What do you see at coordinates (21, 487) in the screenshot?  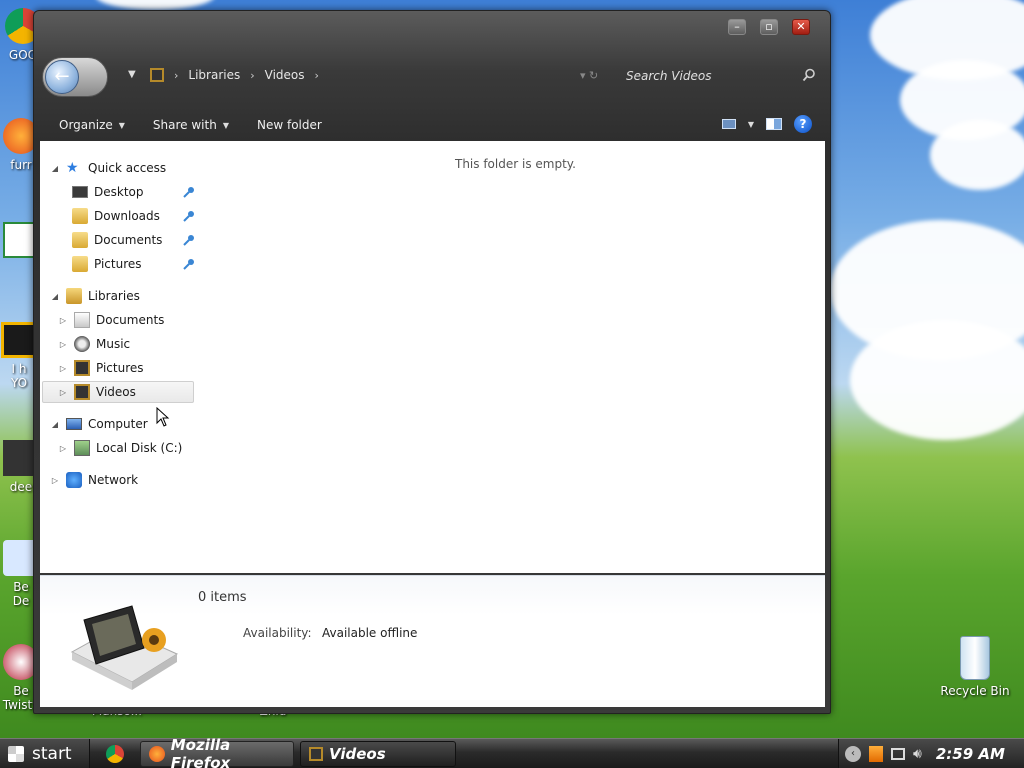 I see `desktop-icon-label: dee` at bounding box center [21, 487].